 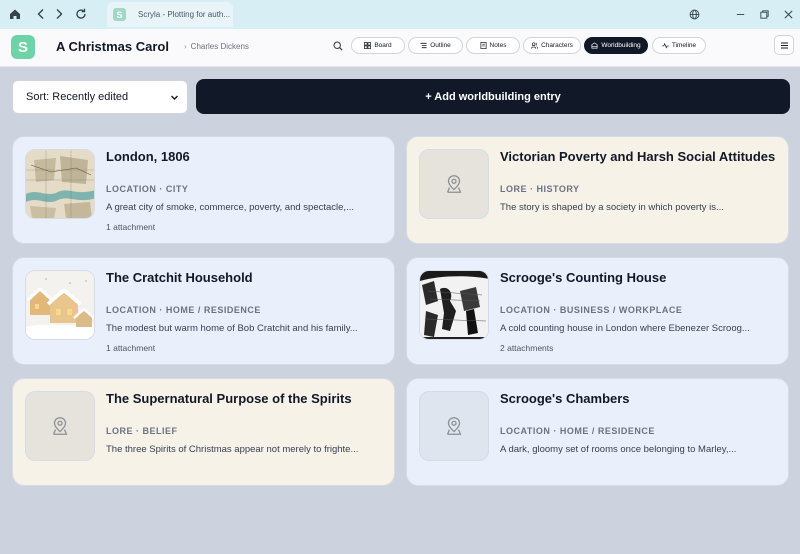 I want to click on entry-category: LORE · BELIEF, so click(x=142, y=431).